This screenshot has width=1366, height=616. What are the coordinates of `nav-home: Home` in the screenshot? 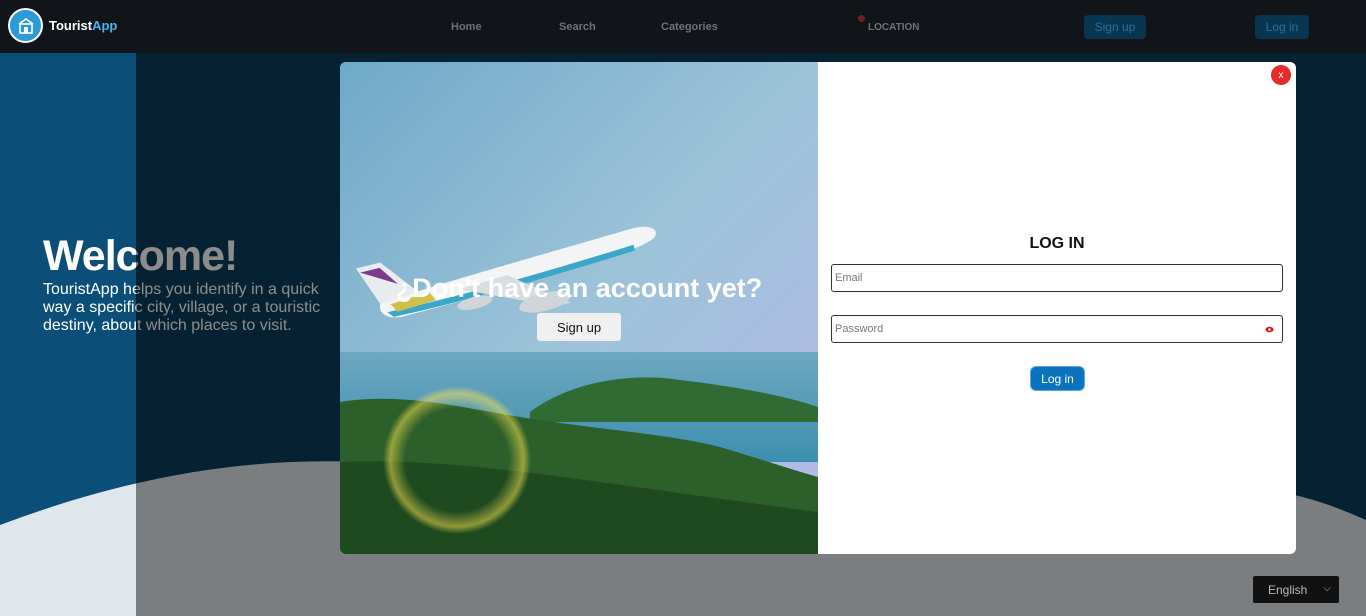 It's located at (466, 27).